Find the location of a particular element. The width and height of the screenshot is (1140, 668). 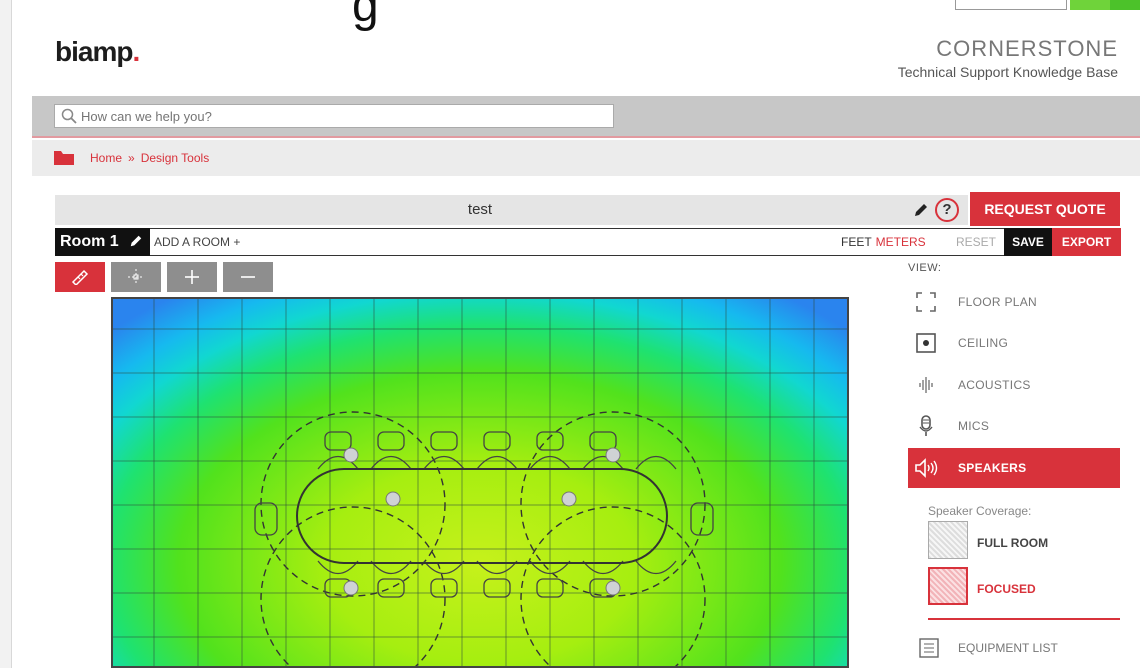

move-icon is located at coordinates (136, 277).